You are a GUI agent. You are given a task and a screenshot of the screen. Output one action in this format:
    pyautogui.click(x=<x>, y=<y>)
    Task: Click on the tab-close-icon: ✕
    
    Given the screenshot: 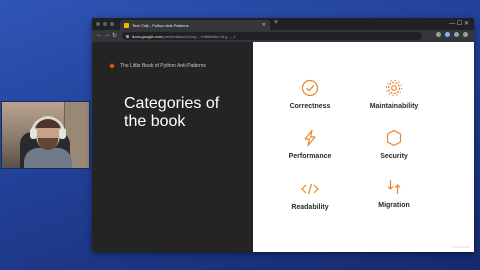 What is the action you would take?
    pyautogui.click(x=264, y=25)
    